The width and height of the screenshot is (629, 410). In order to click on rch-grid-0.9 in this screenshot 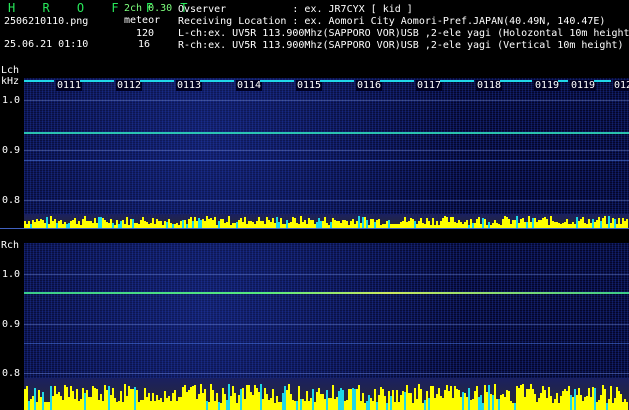, I will do `click(326, 324)`.